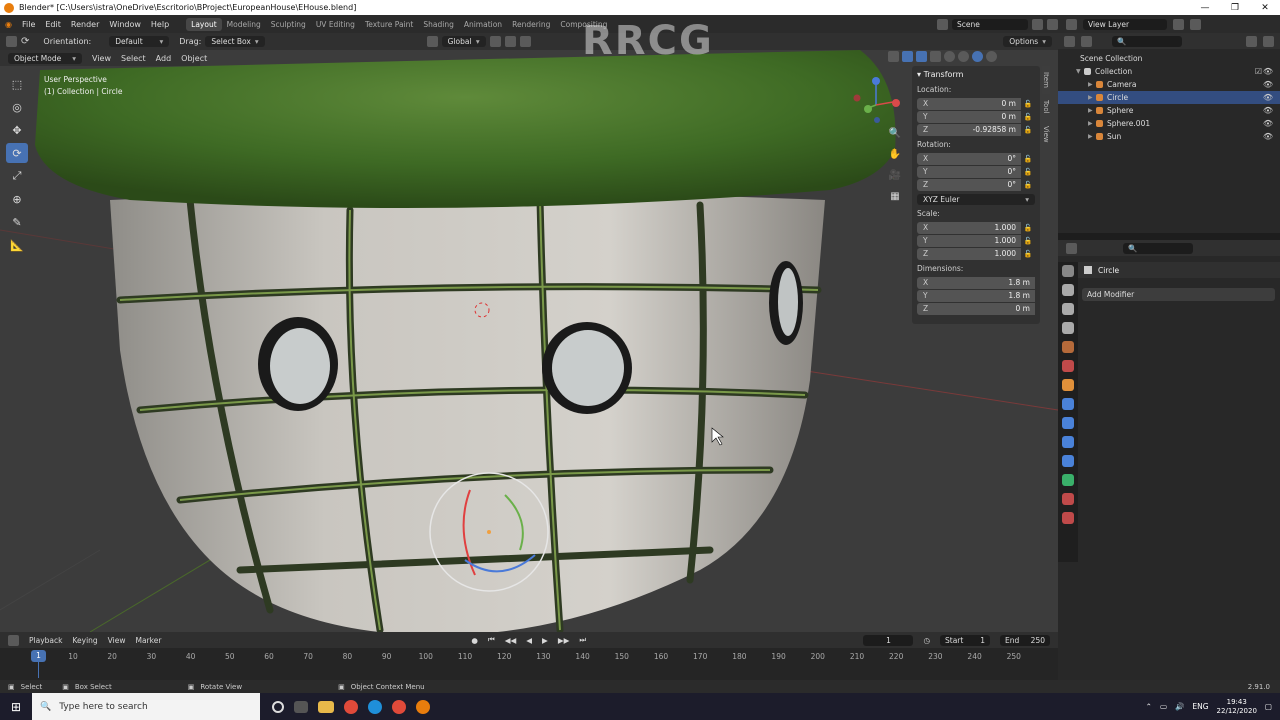  What do you see at coordinates (16, 706) in the screenshot?
I see `windows-start-icon: ⊞` at bounding box center [16, 706].